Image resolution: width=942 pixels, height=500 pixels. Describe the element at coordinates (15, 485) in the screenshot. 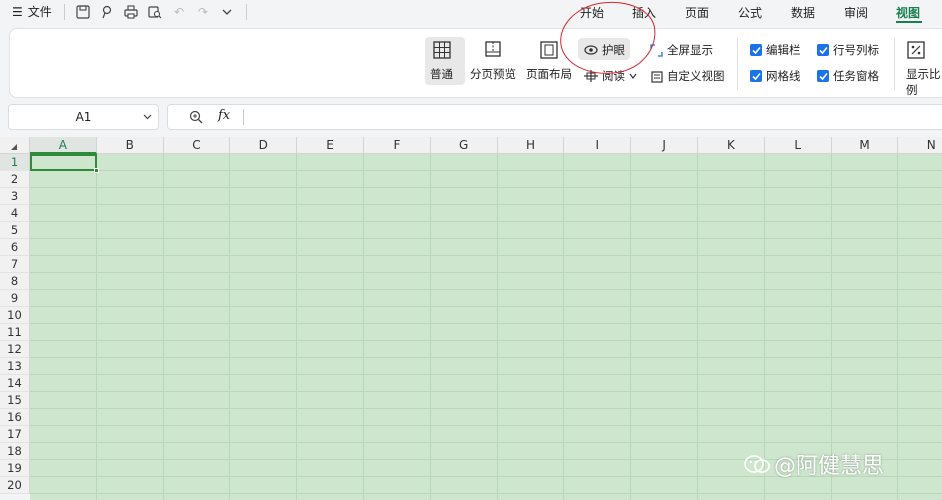

I see `row-header: 20` at that location.